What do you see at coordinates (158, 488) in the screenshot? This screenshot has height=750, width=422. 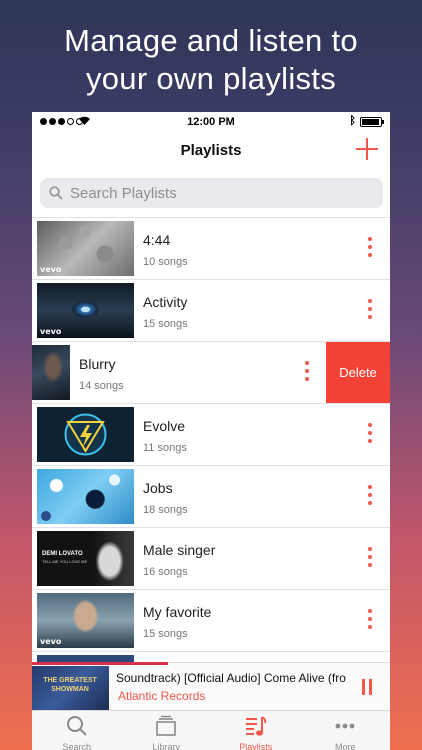 I see `playlist-name: Jobs` at bounding box center [158, 488].